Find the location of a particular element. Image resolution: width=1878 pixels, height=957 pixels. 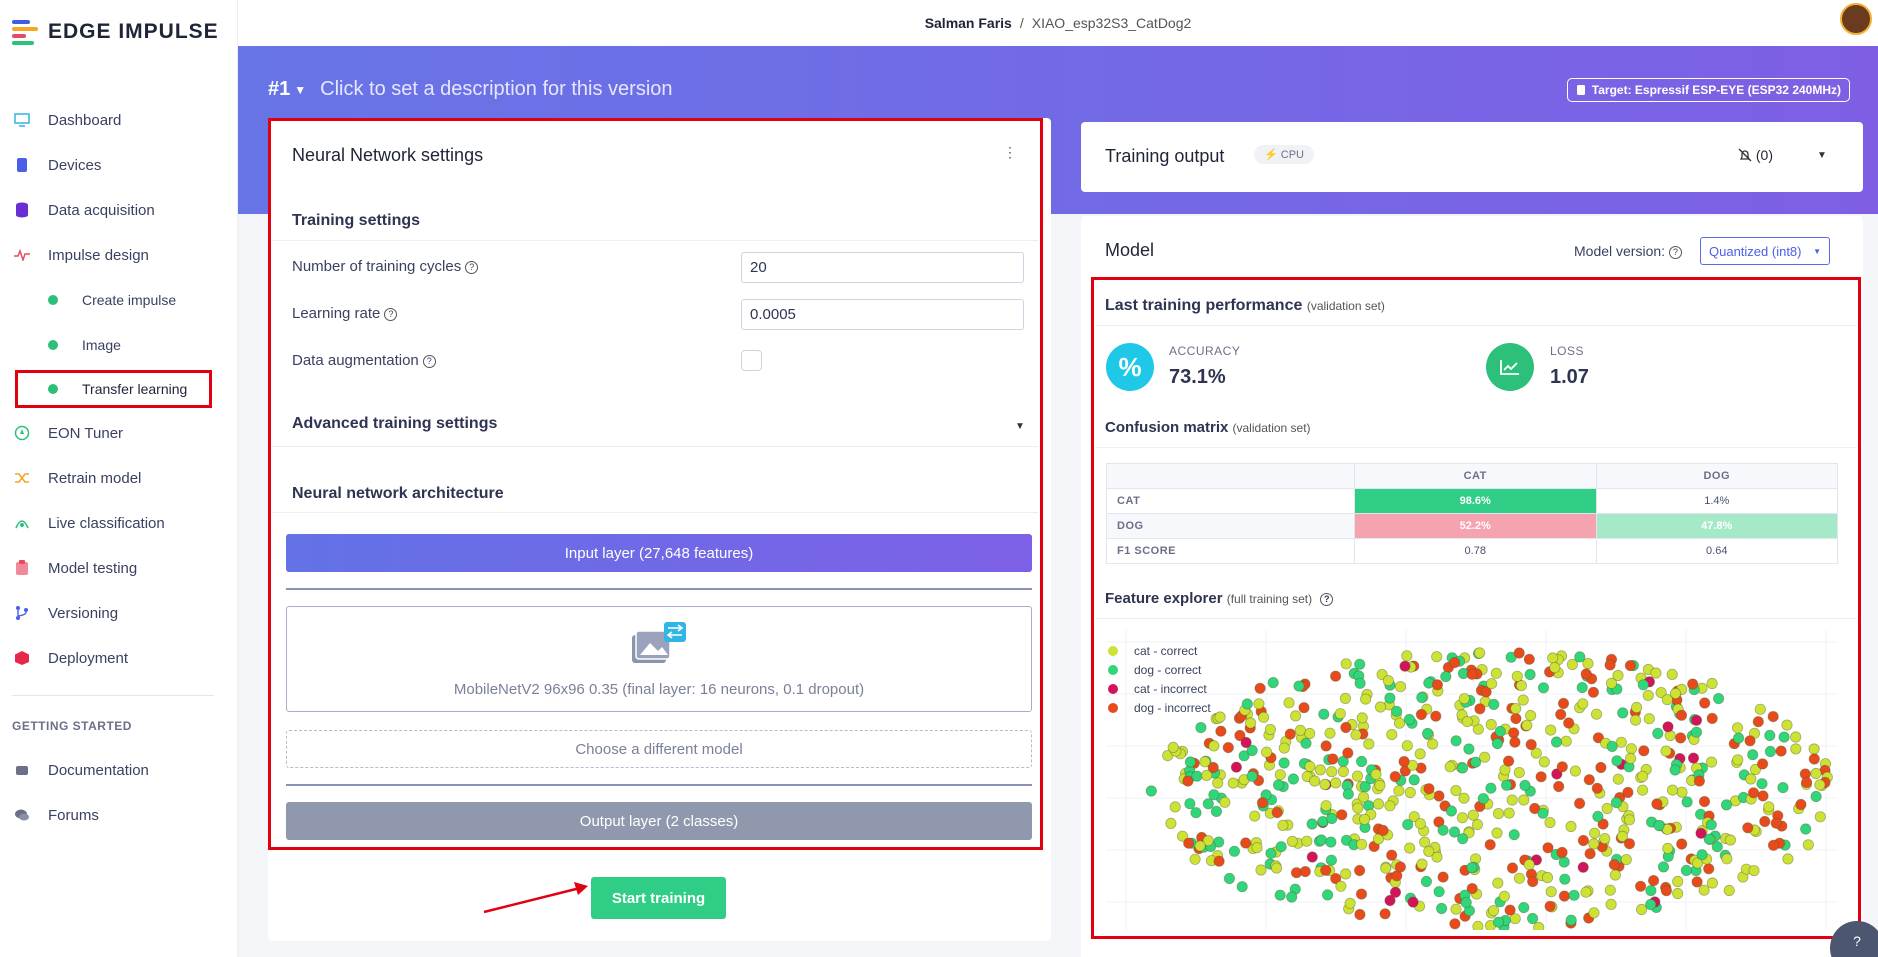

pulse-icon is located at coordinates (22, 255).